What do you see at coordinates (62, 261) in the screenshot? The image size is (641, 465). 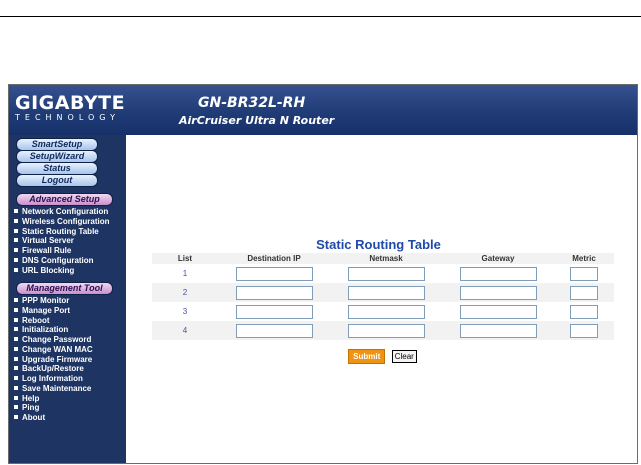 I see `menu-dns-configuration: DNS Configuration` at bounding box center [62, 261].